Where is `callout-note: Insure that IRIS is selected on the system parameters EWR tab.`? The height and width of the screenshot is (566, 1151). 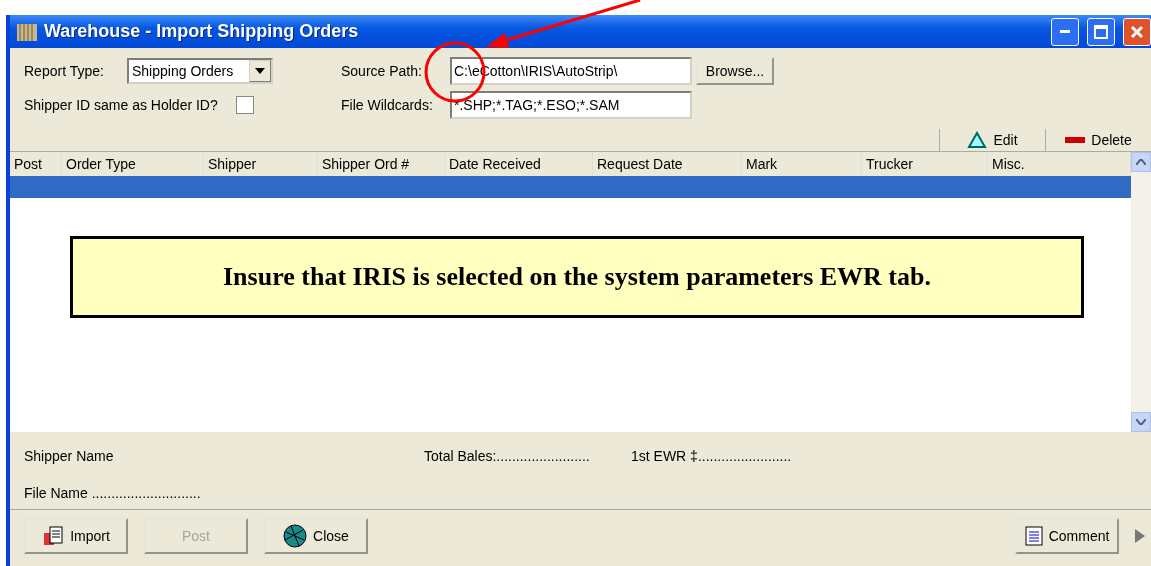 callout-note: Insure that IRIS is selected on the system parameters EWR tab. is located at coordinates (577, 277).